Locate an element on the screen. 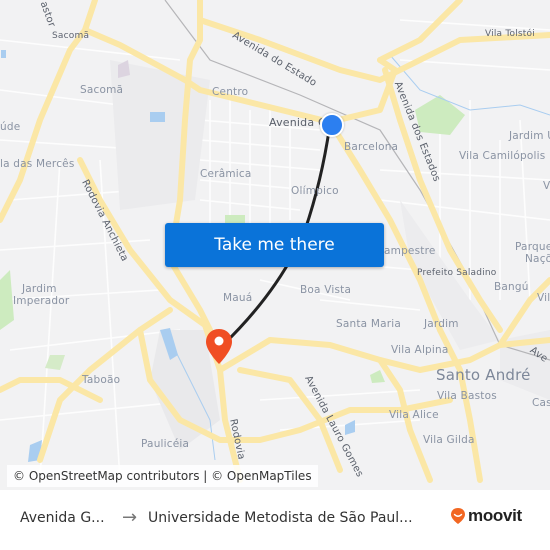 The height and width of the screenshot is (550, 550). map-label: la das Mercês is located at coordinates (37, 164).